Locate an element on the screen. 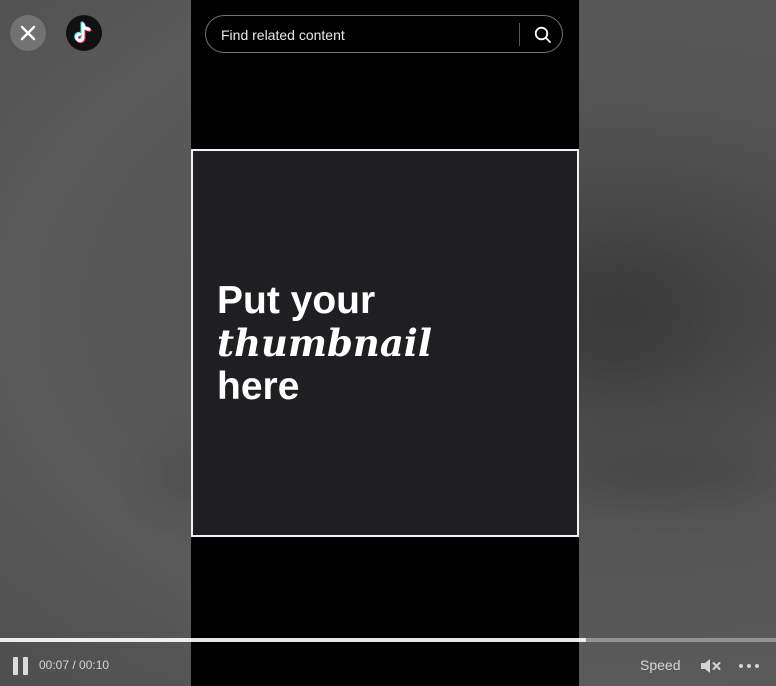  mute-button is located at coordinates (711, 666).